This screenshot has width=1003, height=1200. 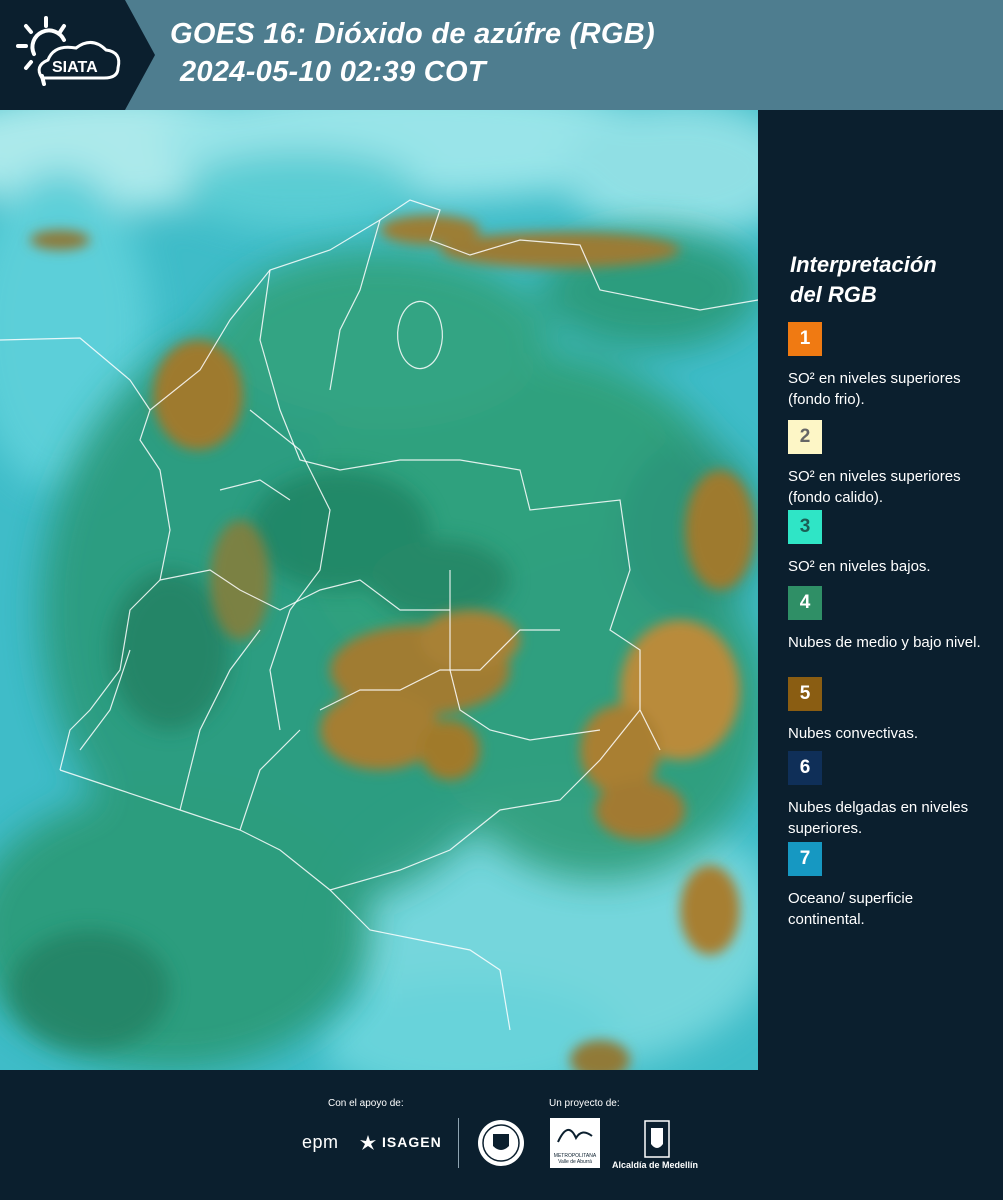 What do you see at coordinates (805, 859) in the screenshot?
I see `legend-swatch: 7` at bounding box center [805, 859].